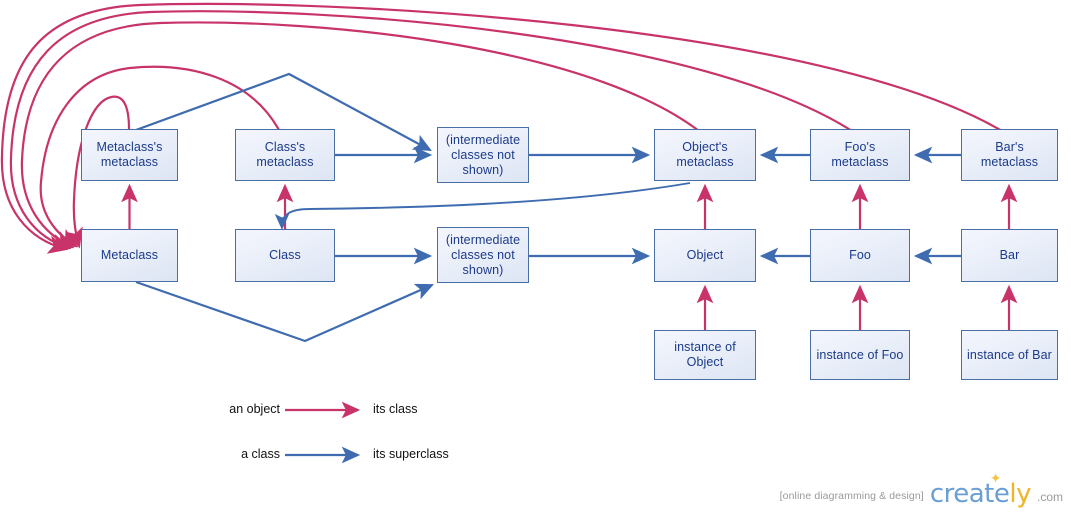 The image size is (1071, 513). I want to click on node-metaclass-metaclass: Metaclass's metaclass, so click(129, 155).